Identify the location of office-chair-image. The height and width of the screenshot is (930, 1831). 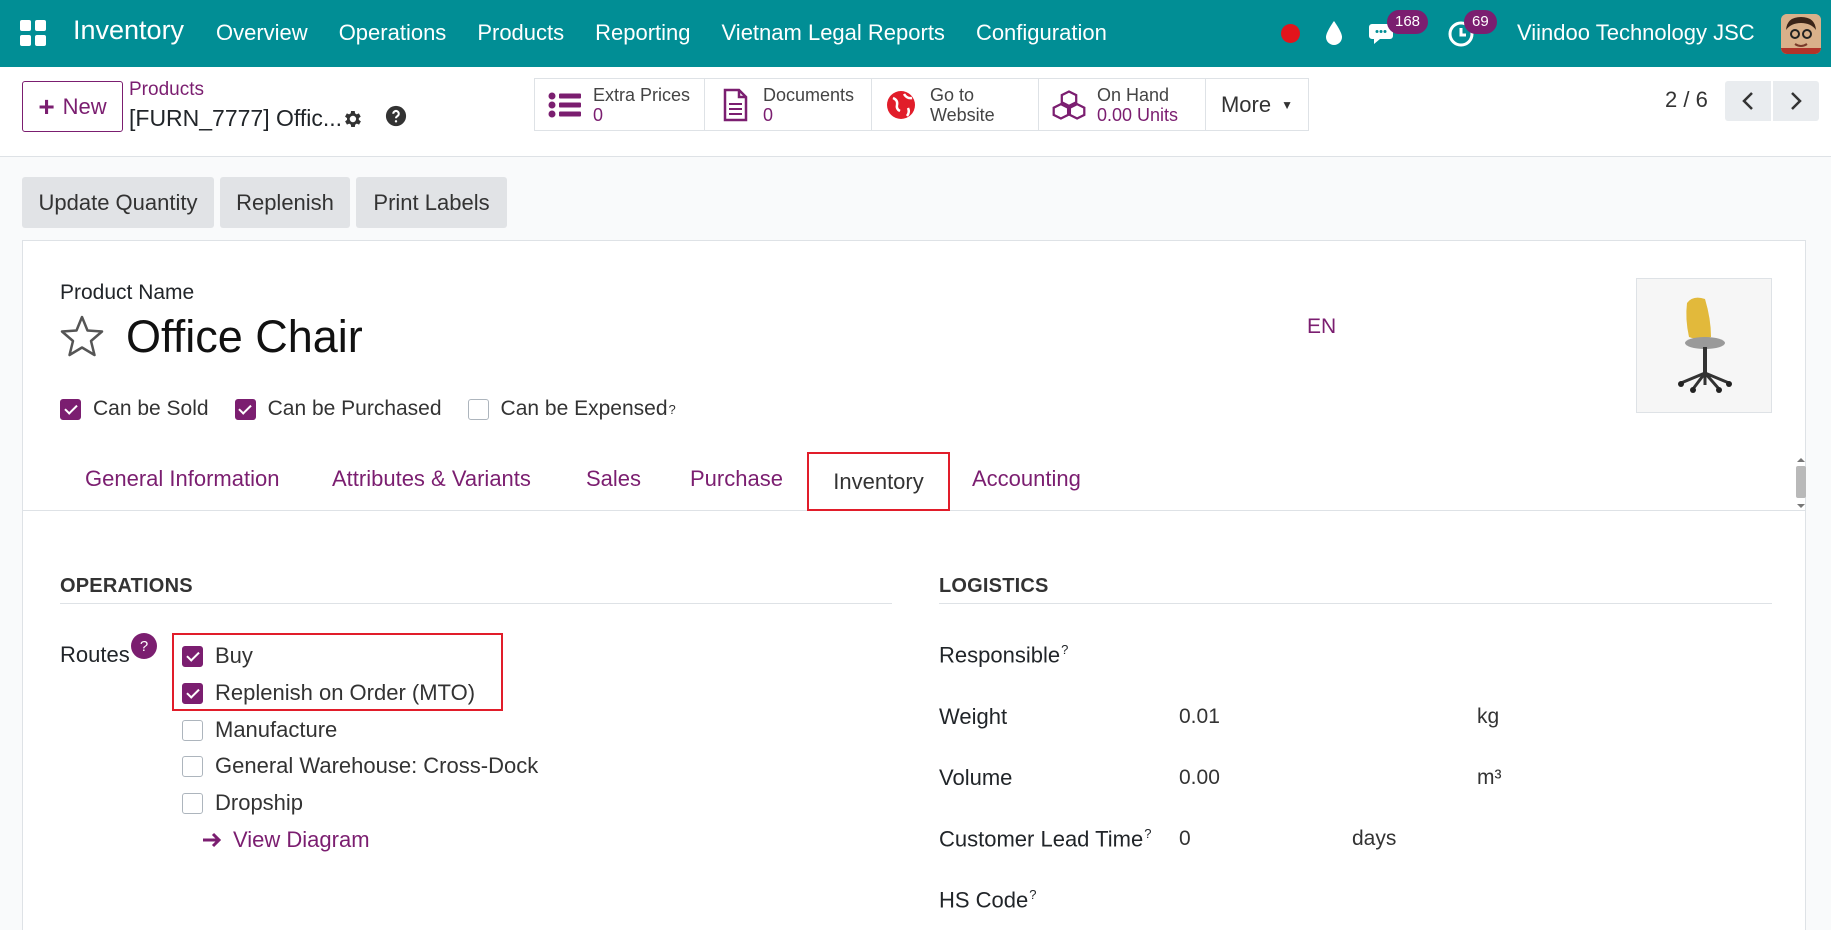
(1705, 345).